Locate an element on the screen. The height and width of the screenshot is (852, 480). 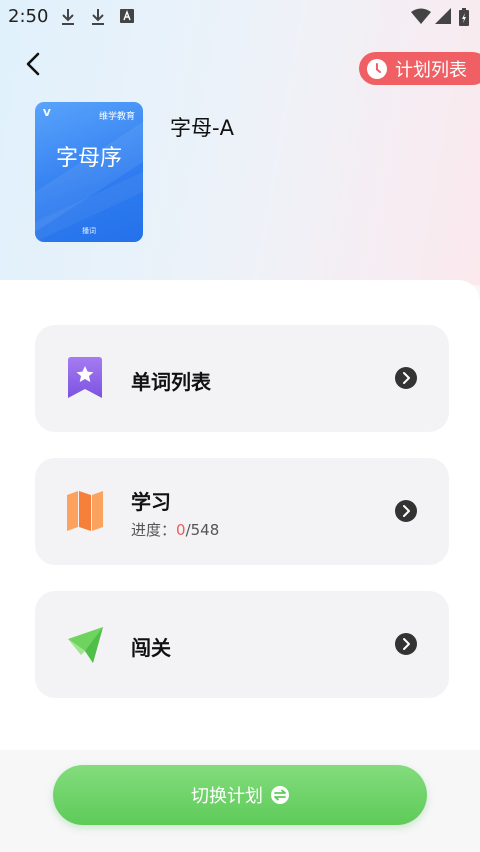
cover-logo-mark: V is located at coordinates (47, 113).